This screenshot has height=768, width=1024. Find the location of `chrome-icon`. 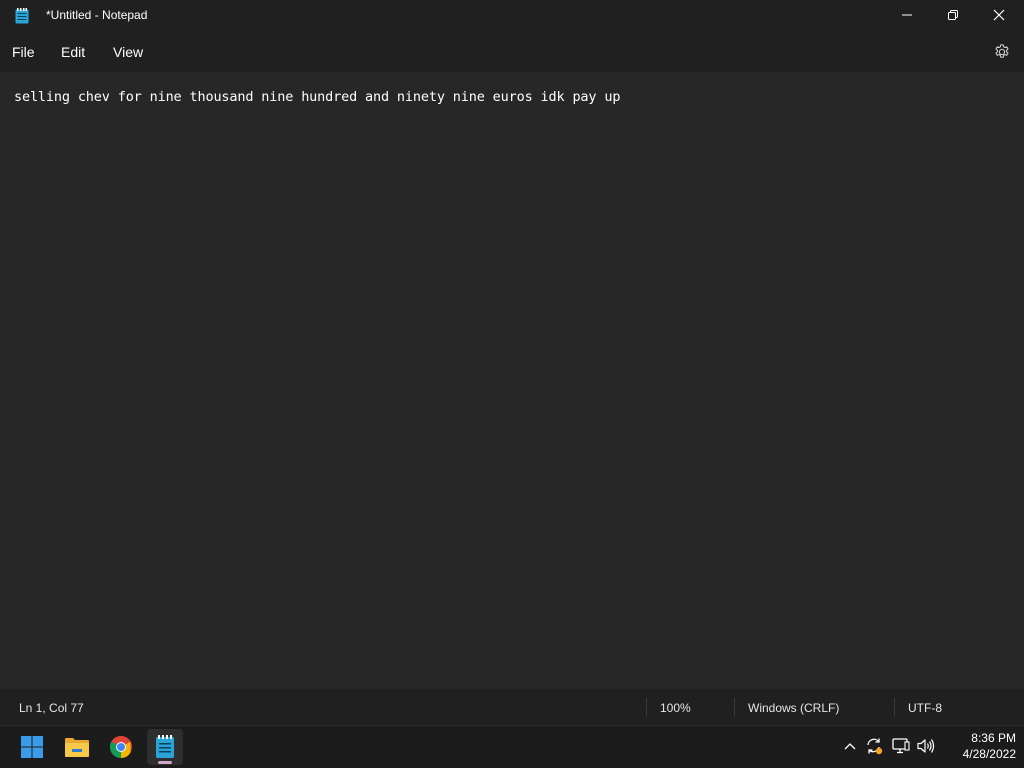

chrome-icon is located at coordinates (121, 747).